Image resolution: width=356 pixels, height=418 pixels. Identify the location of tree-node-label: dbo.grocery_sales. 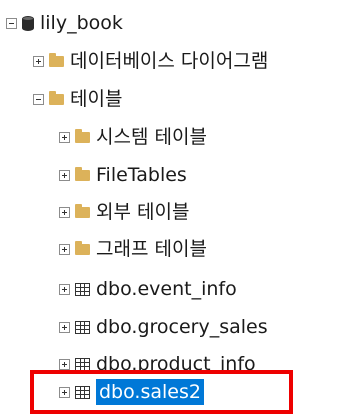
(182, 327).